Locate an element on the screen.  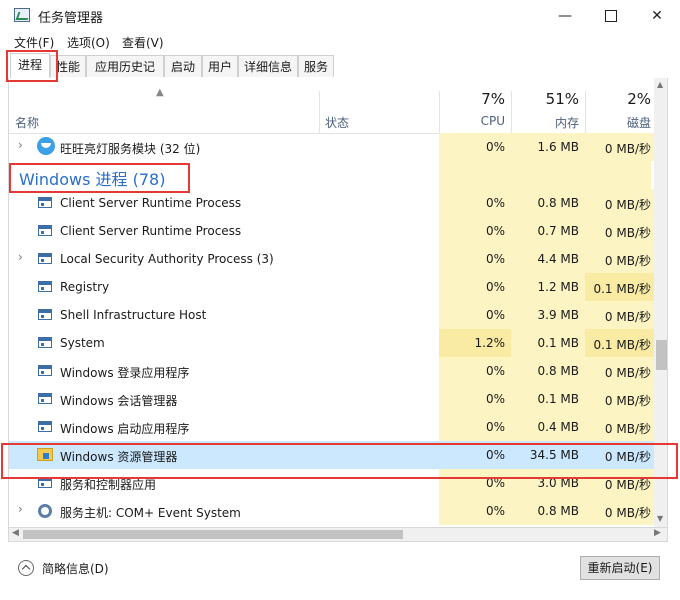
minimize-button: — is located at coordinates (565, 16).